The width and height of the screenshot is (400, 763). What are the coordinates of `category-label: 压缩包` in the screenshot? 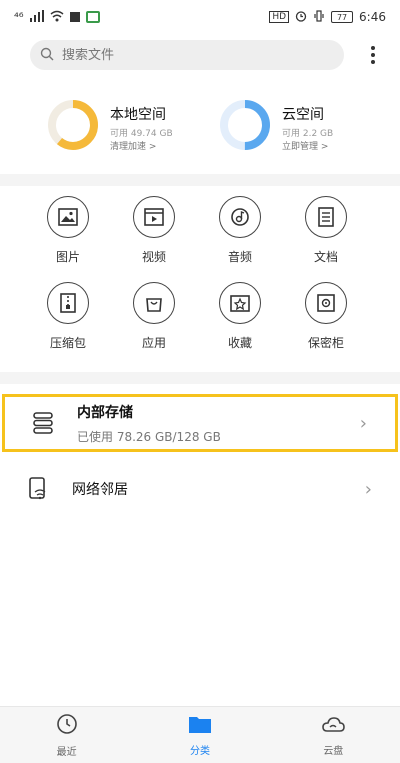 It's located at (67, 343).